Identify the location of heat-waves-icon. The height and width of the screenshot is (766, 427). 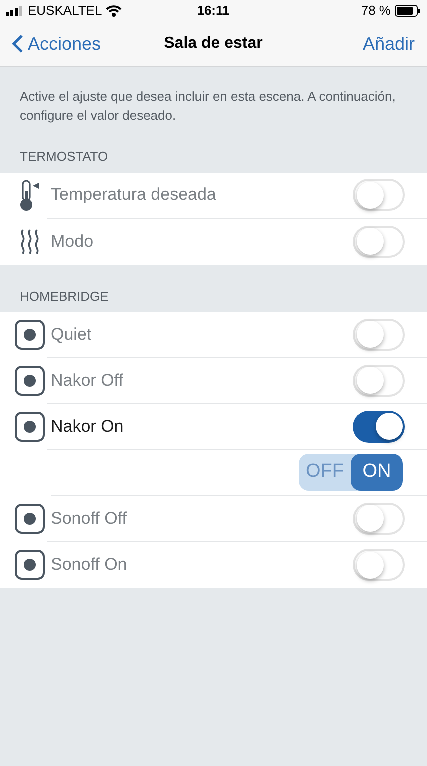
(30, 242).